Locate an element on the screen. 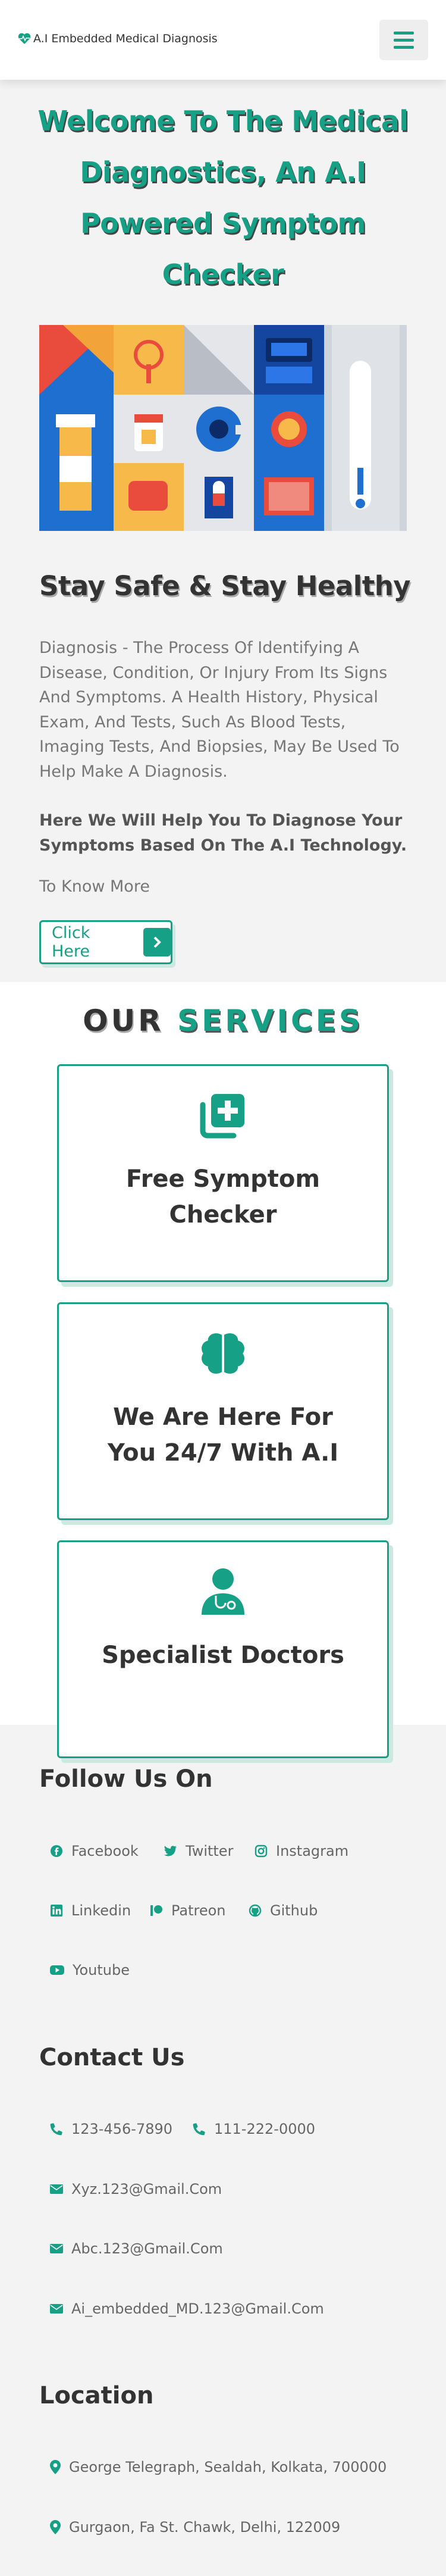 The image size is (446, 2576). follow-title: Follow Us On is located at coordinates (126, 1779).